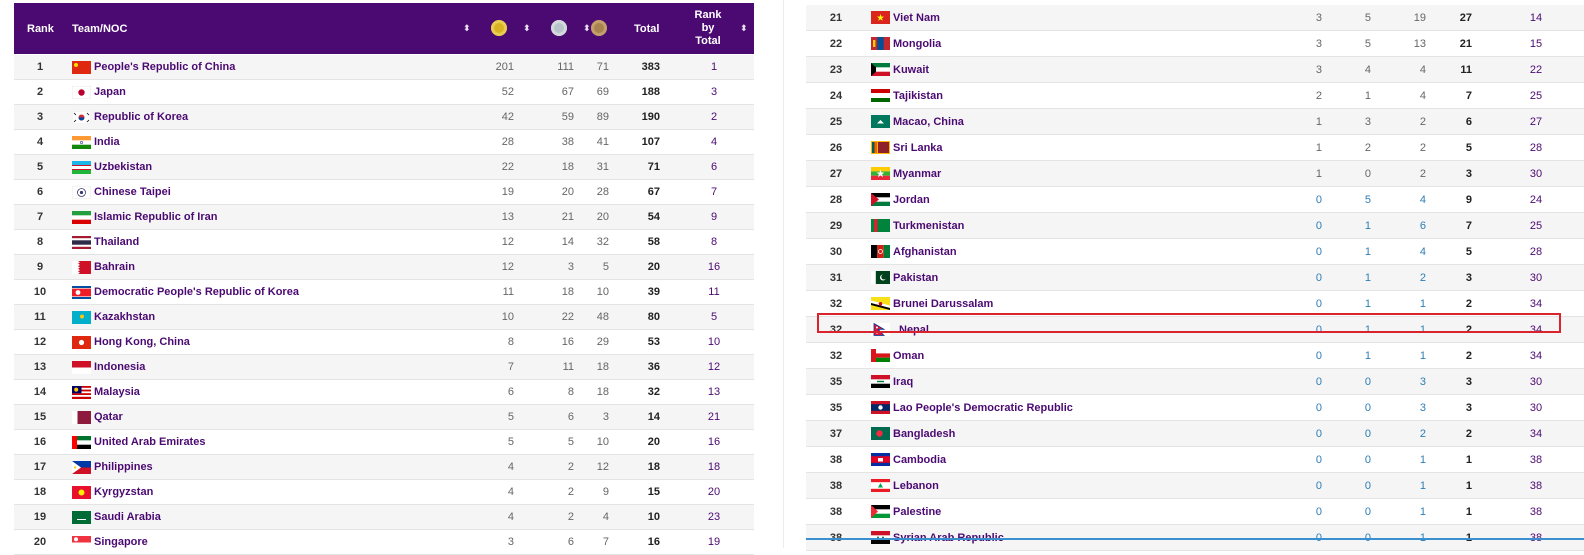  Describe the element at coordinates (110, 92) in the screenshot. I see `team-name-link: Japan` at that location.